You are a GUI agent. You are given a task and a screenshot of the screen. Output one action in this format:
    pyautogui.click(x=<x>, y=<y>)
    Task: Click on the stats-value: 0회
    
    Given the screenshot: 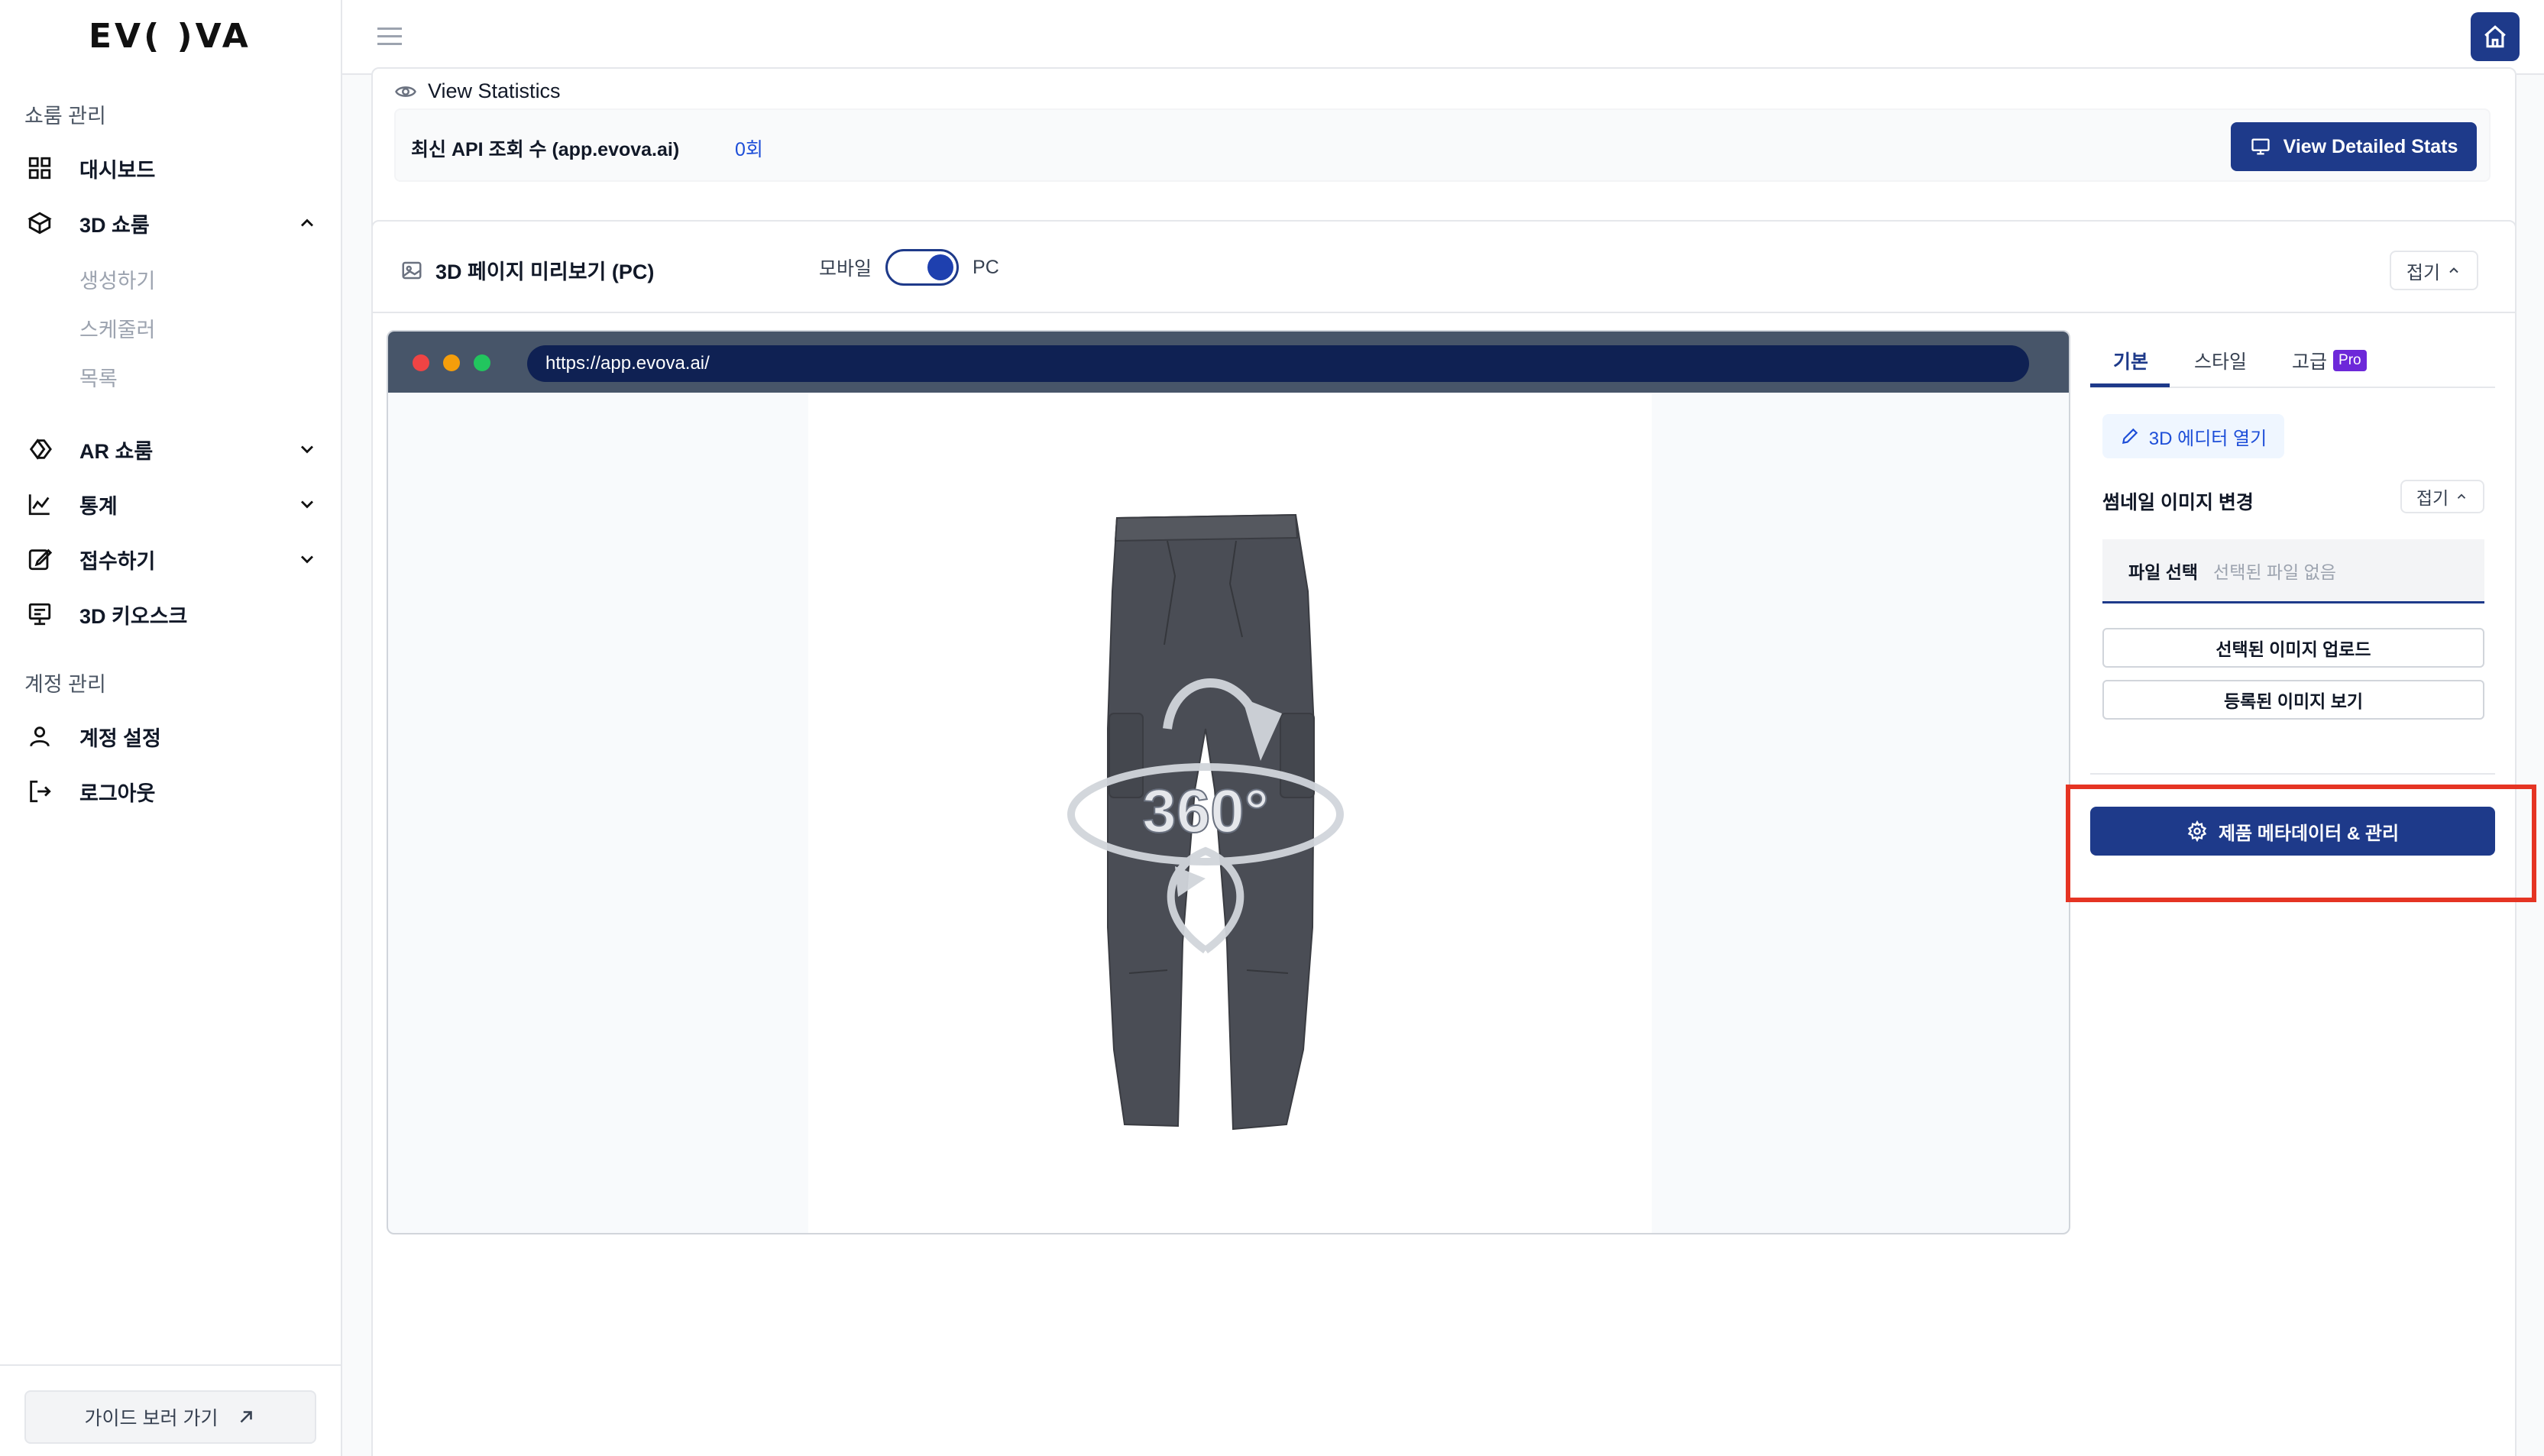 What is the action you would take?
    pyautogui.click(x=749, y=149)
    